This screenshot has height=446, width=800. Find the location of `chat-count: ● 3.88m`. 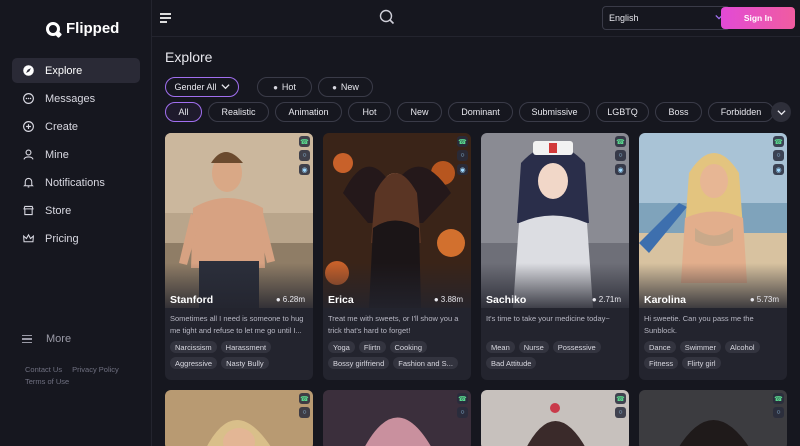

chat-count: ● 3.88m is located at coordinates (448, 299).